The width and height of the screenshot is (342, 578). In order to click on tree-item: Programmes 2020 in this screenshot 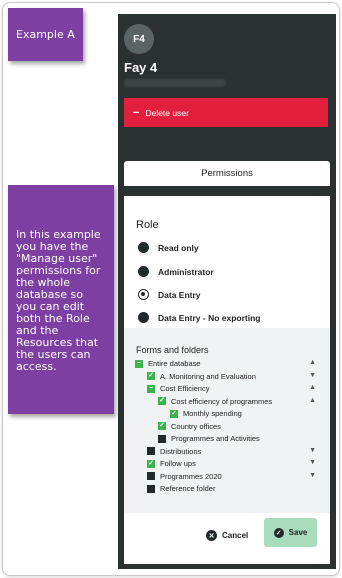, I will do `click(184, 476)`.